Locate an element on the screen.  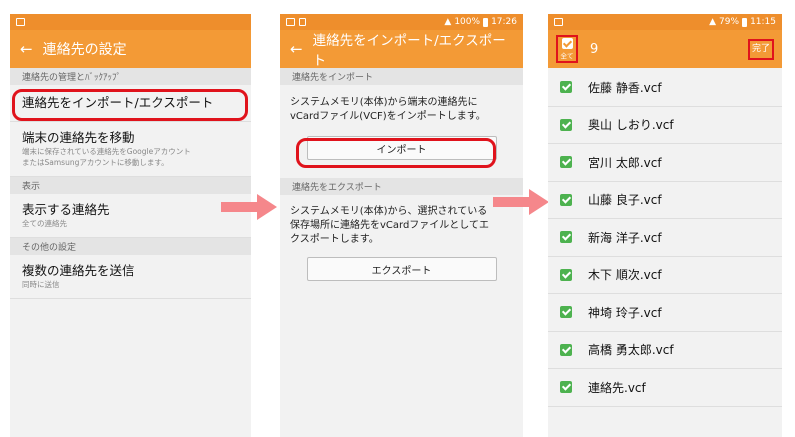
file-row: 奥山 しおり.vcf is located at coordinates (665, 125).